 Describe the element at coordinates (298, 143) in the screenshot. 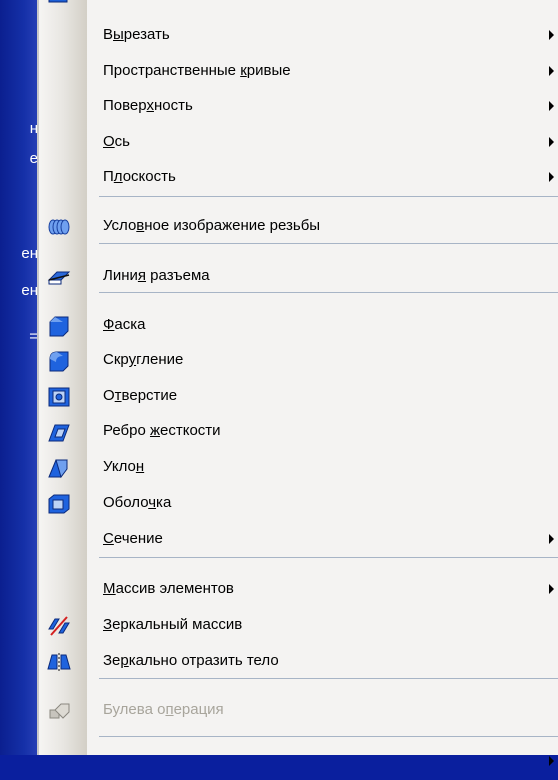

I see `menu-item: Ось` at that location.